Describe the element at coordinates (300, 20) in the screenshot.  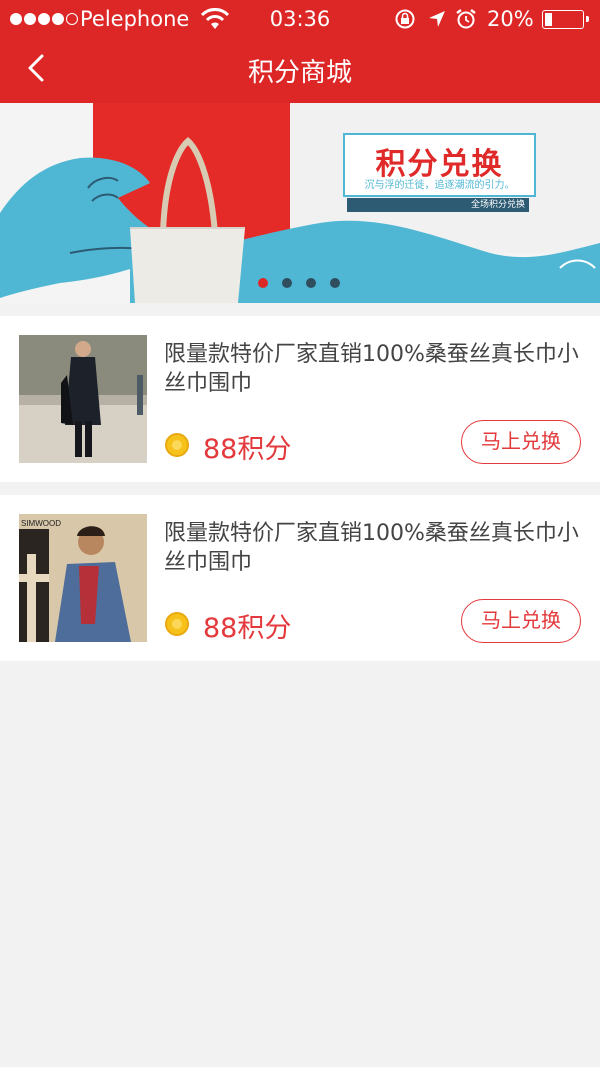
I see `status-bar: Pelephone 03:36 20%` at that location.